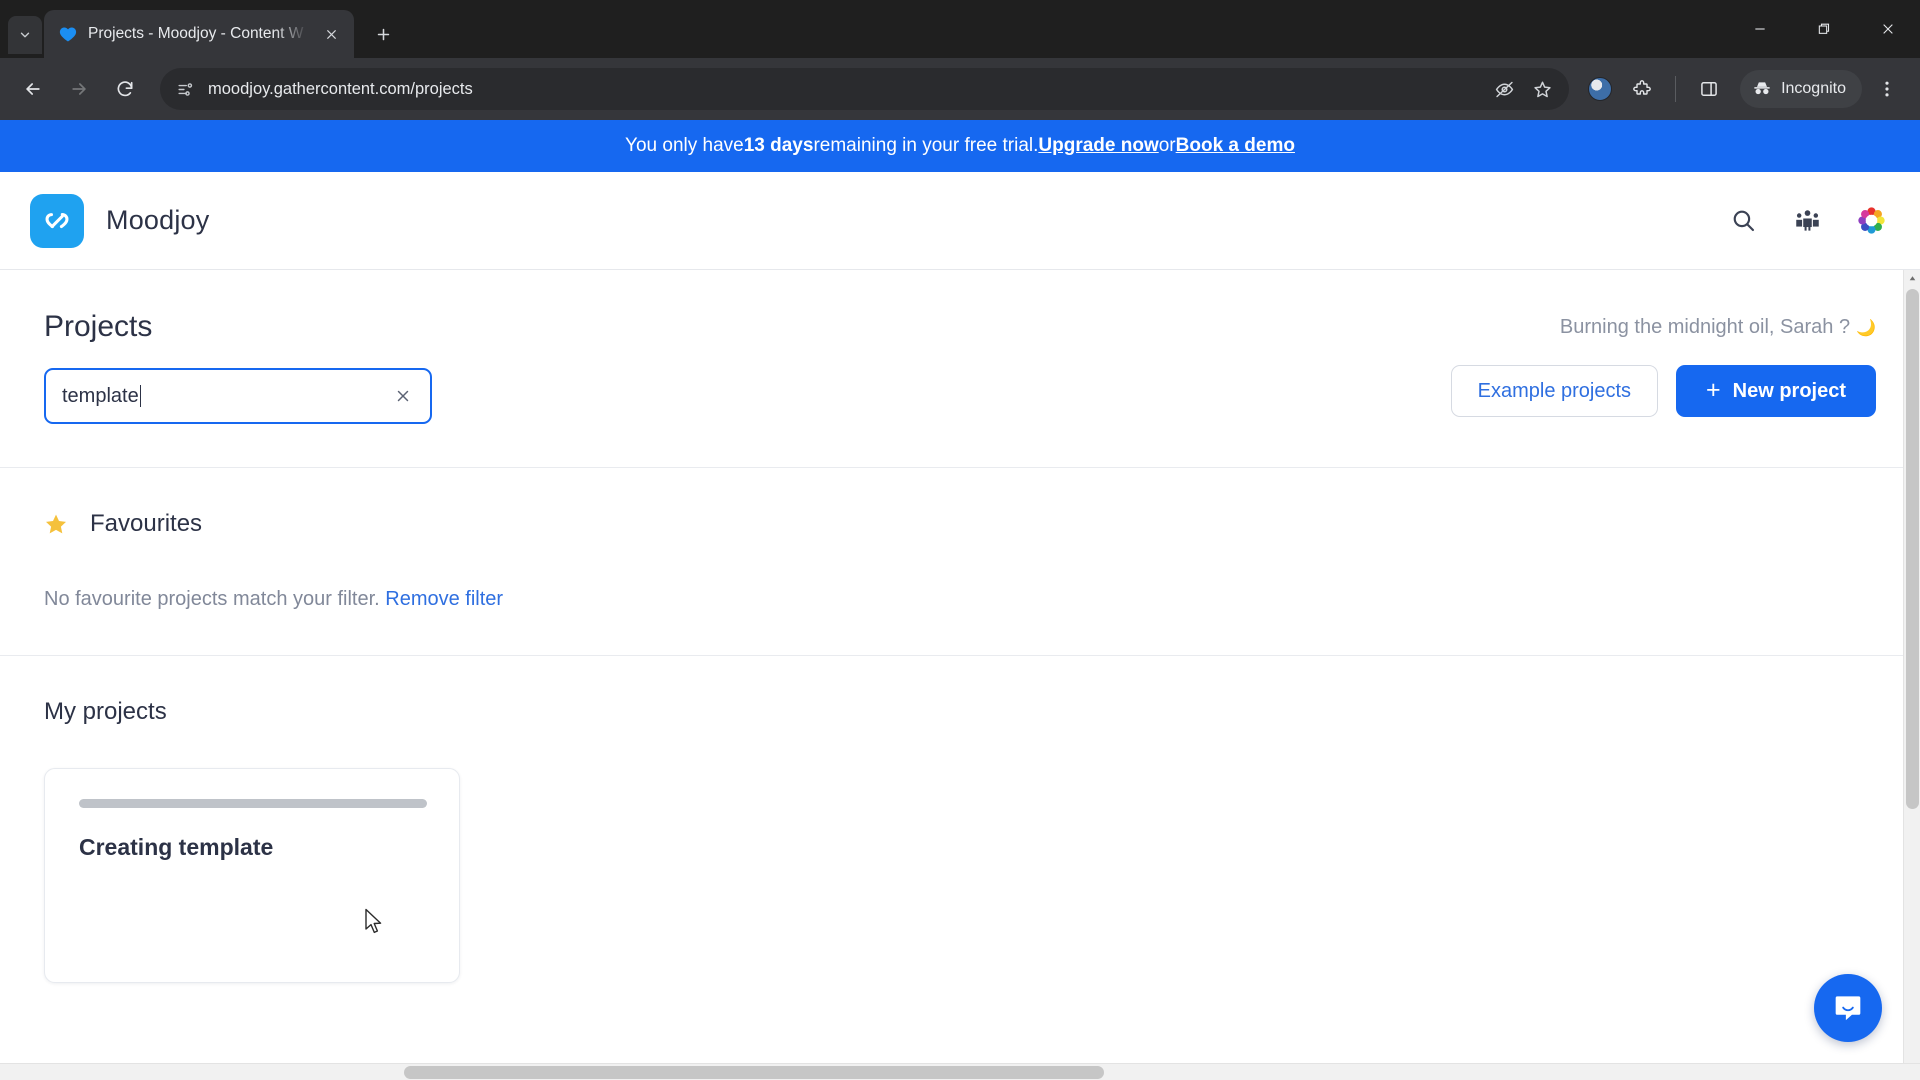 The height and width of the screenshot is (1080, 1920). What do you see at coordinates (68, 34) in the screenshot?
I see `moodjoy-favicon` at bounding box center [68, 34].